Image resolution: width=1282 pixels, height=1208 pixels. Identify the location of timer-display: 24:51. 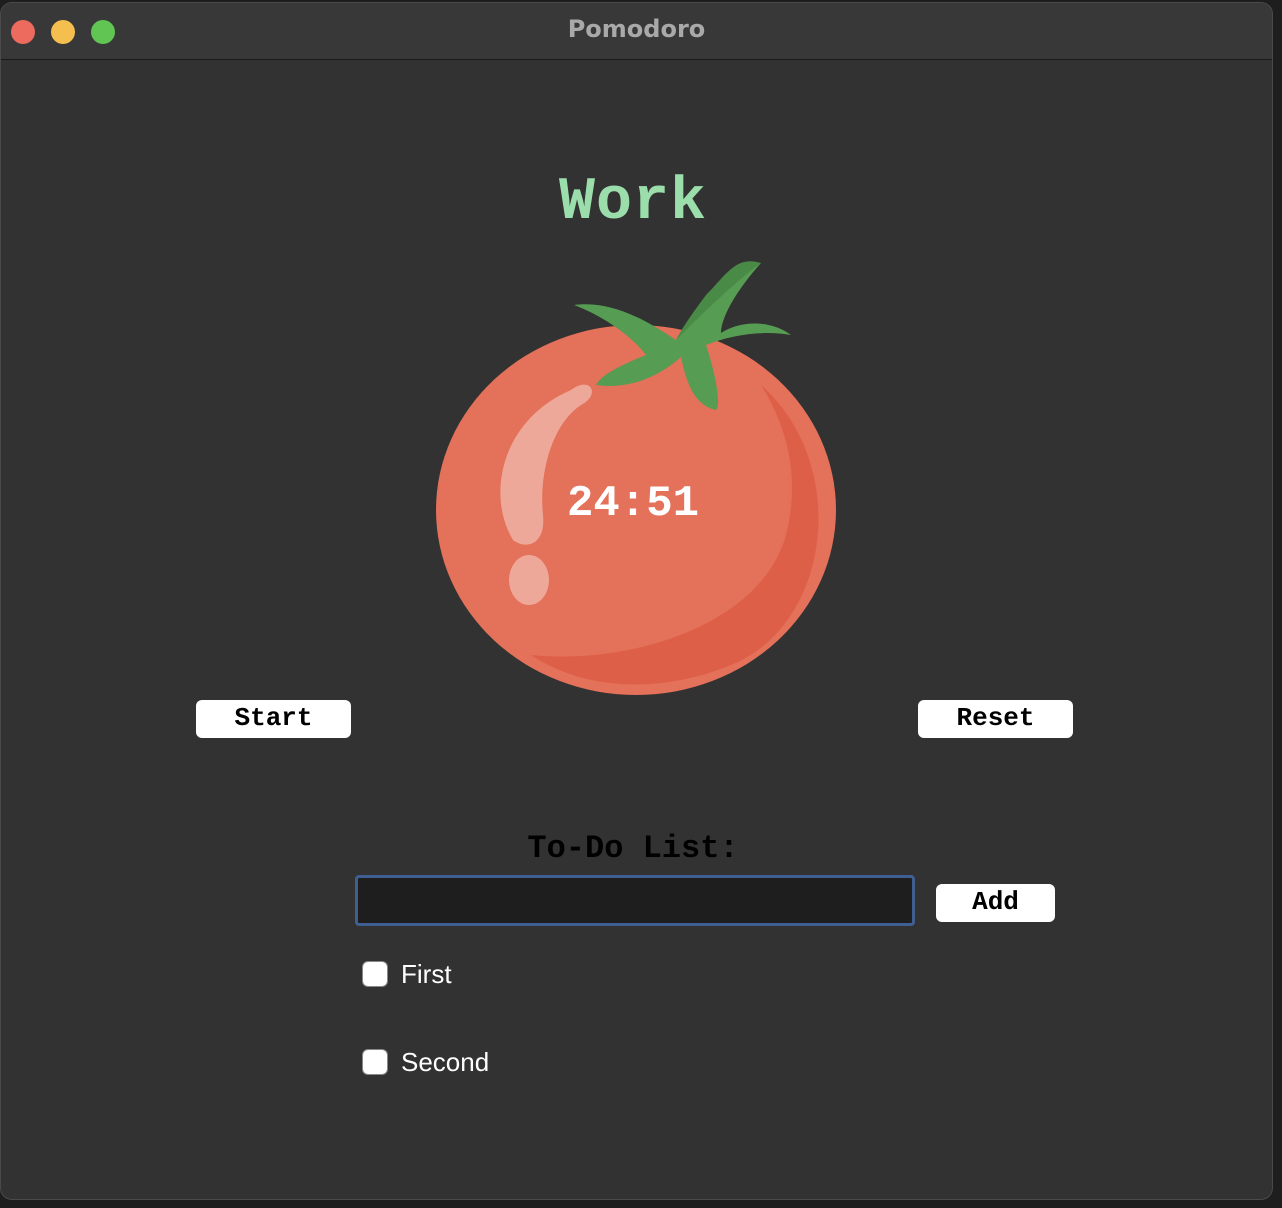
(633, 504).